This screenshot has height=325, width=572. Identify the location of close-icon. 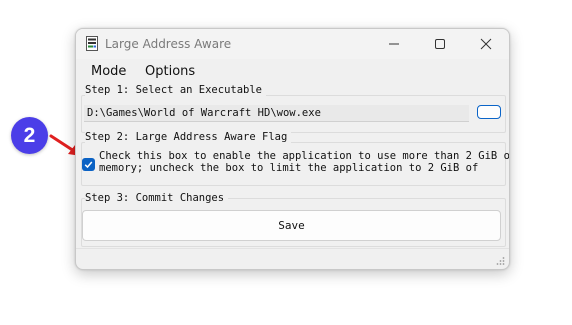
(486, 44).